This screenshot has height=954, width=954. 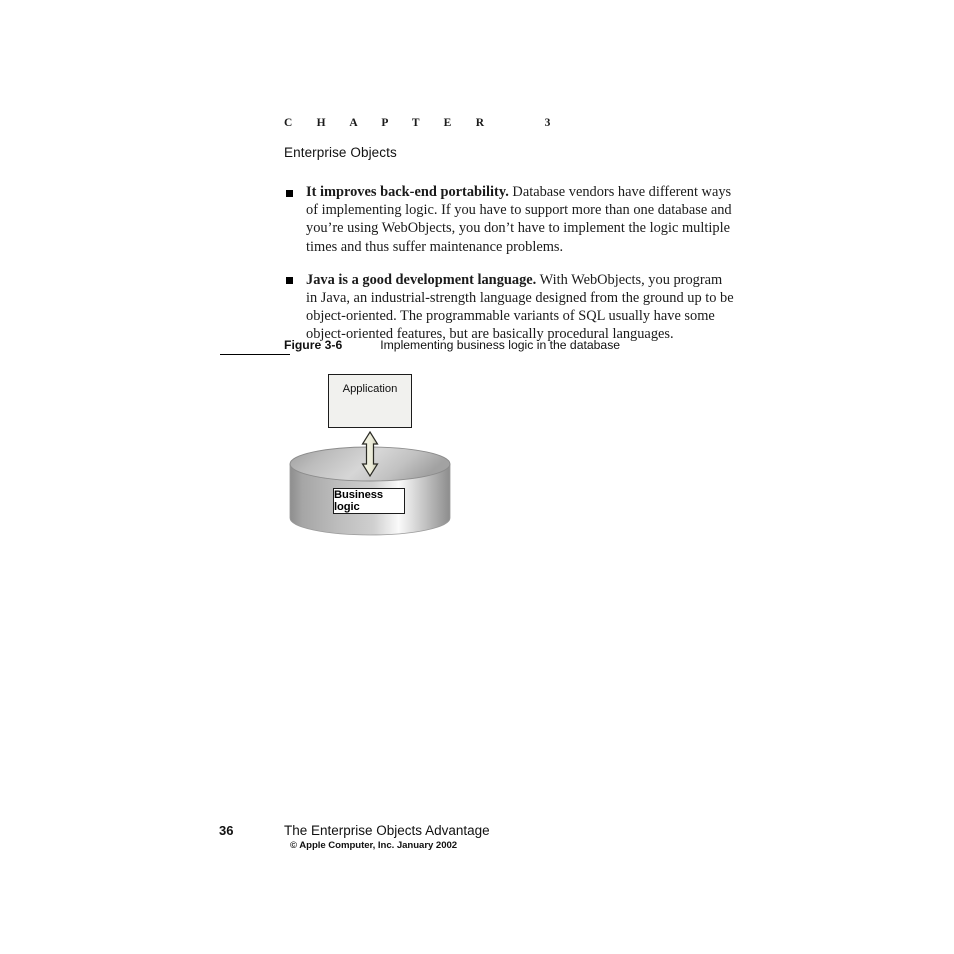 I want to click on figure-label: Figure 3-6, so click(x=313, y=345).